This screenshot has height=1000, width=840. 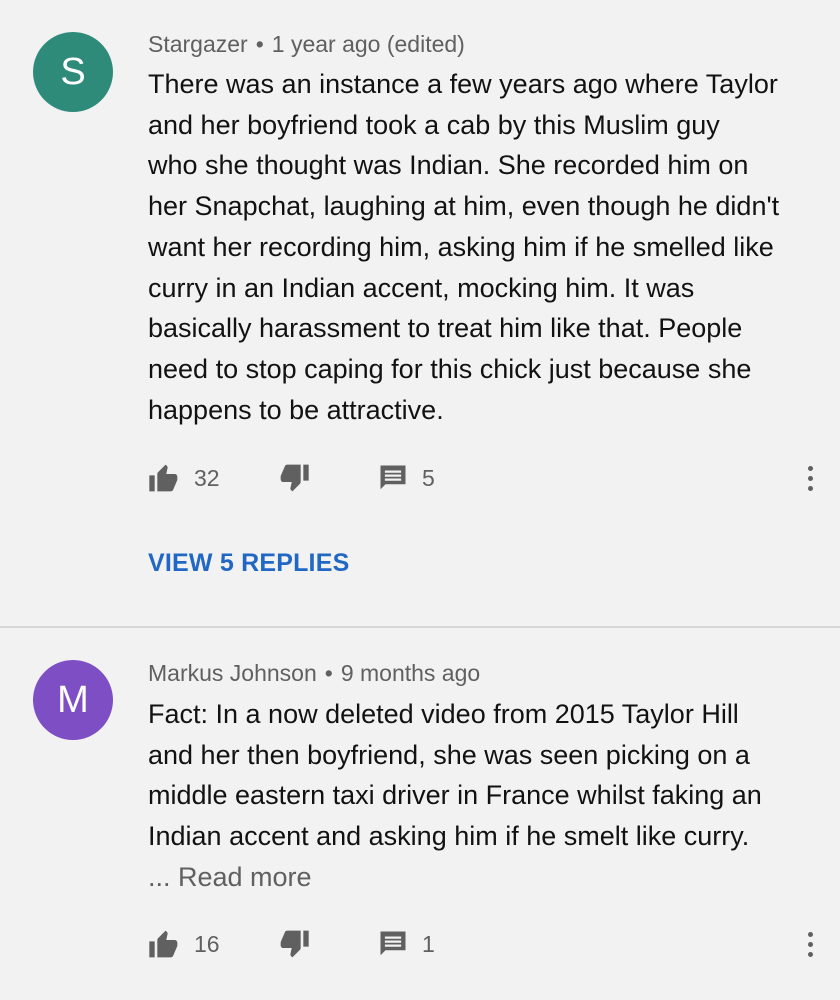 I want to click on avatar-letter: M, so click(x=73, y=699).